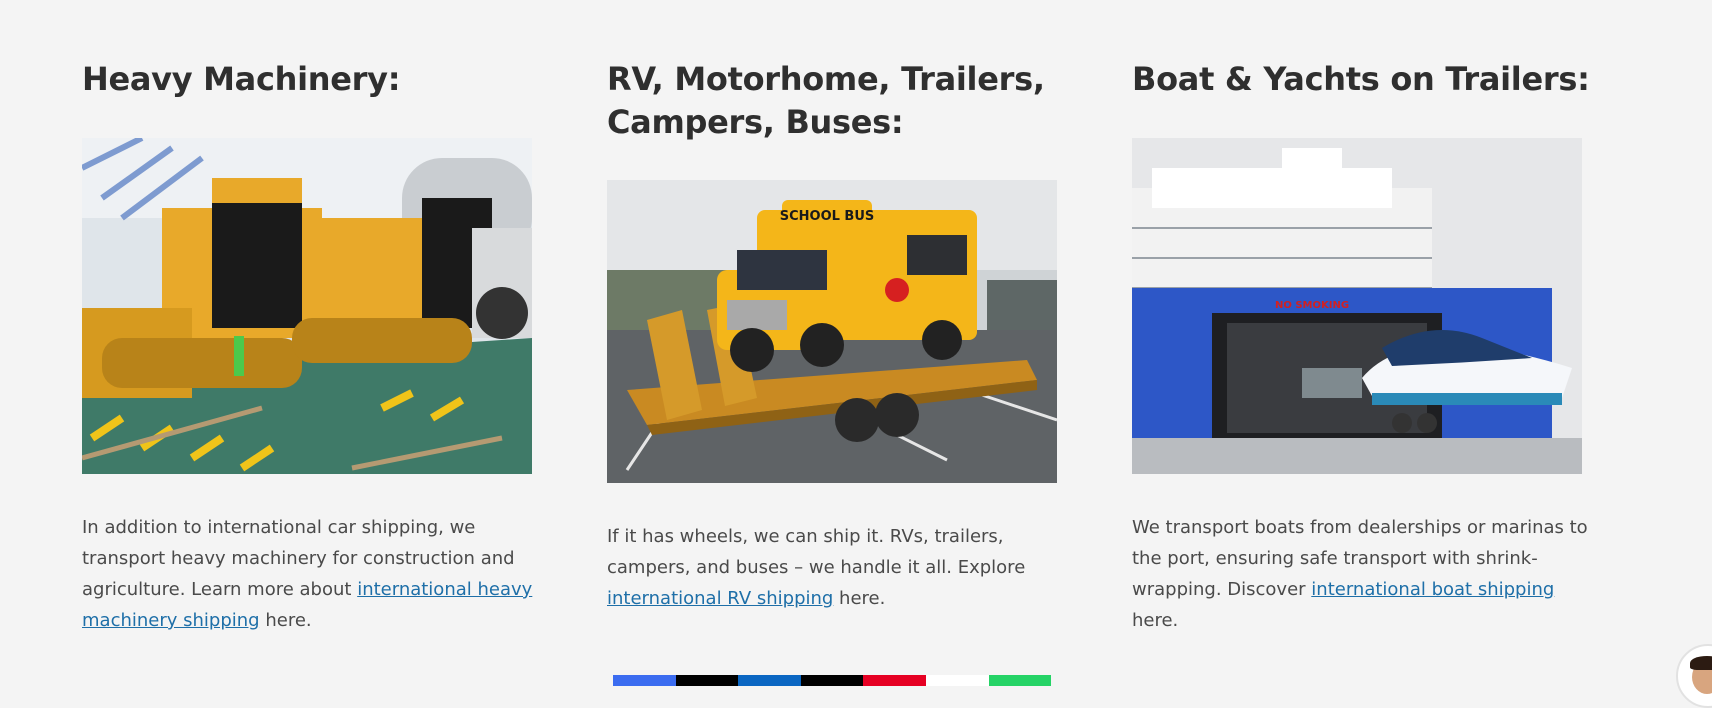 The height and width of the screenshot is (708, 1712). What do you see at coordinates (644, 680) in the screenshot?
I see `facebook-share-button` at bounding box center [644, 680].